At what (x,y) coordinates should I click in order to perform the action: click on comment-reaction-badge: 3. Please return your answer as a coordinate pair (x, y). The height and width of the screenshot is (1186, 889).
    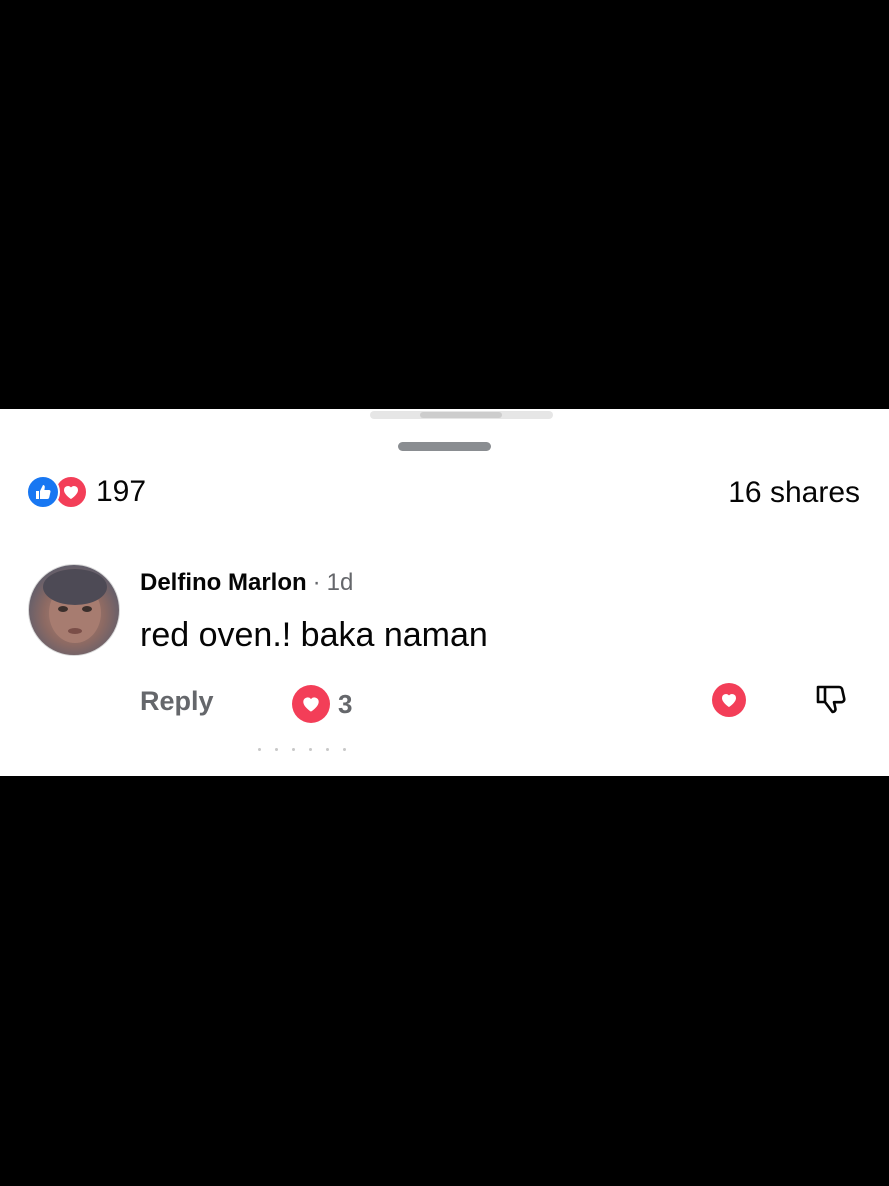
    Looking at the image, I should click on (322, 704).